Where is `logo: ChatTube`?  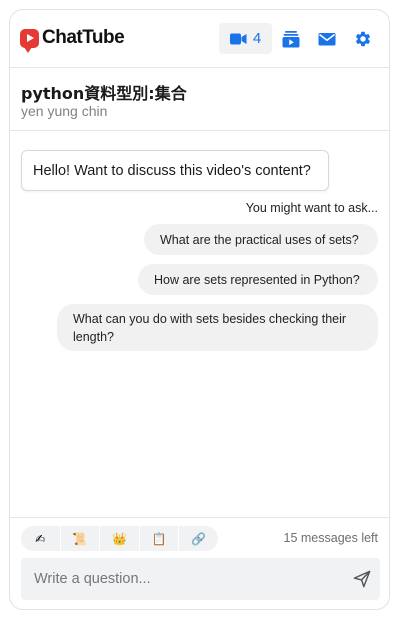 logo: ChatTube is located at coordinates (72, 40).